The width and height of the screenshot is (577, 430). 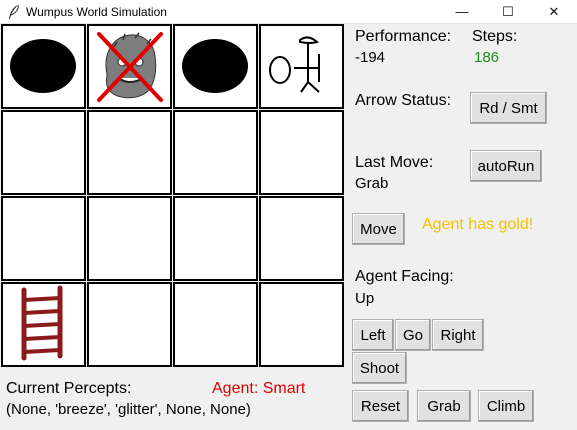 What do you see at coordinates (394, 162) in the screenshot?
I see `last-move-label: Last Move:` at bounding box center [394, 162].